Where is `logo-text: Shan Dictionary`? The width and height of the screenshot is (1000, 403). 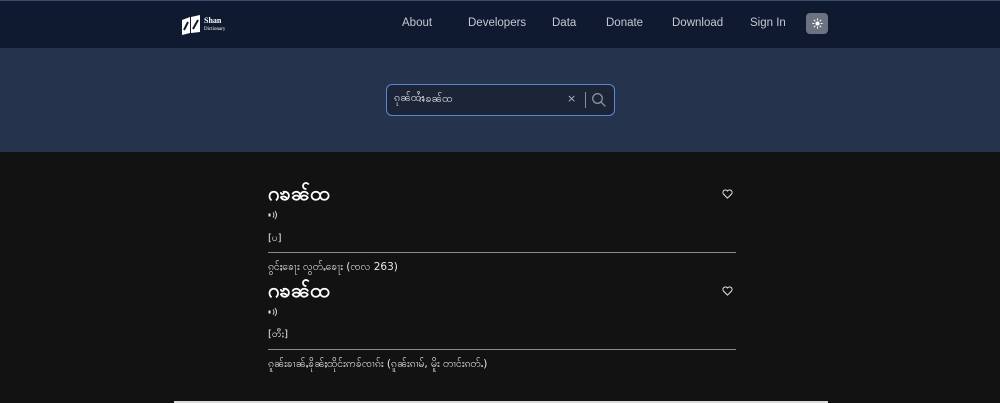 logo-text: Shan Dictionary is located at coordinates (214, 25).